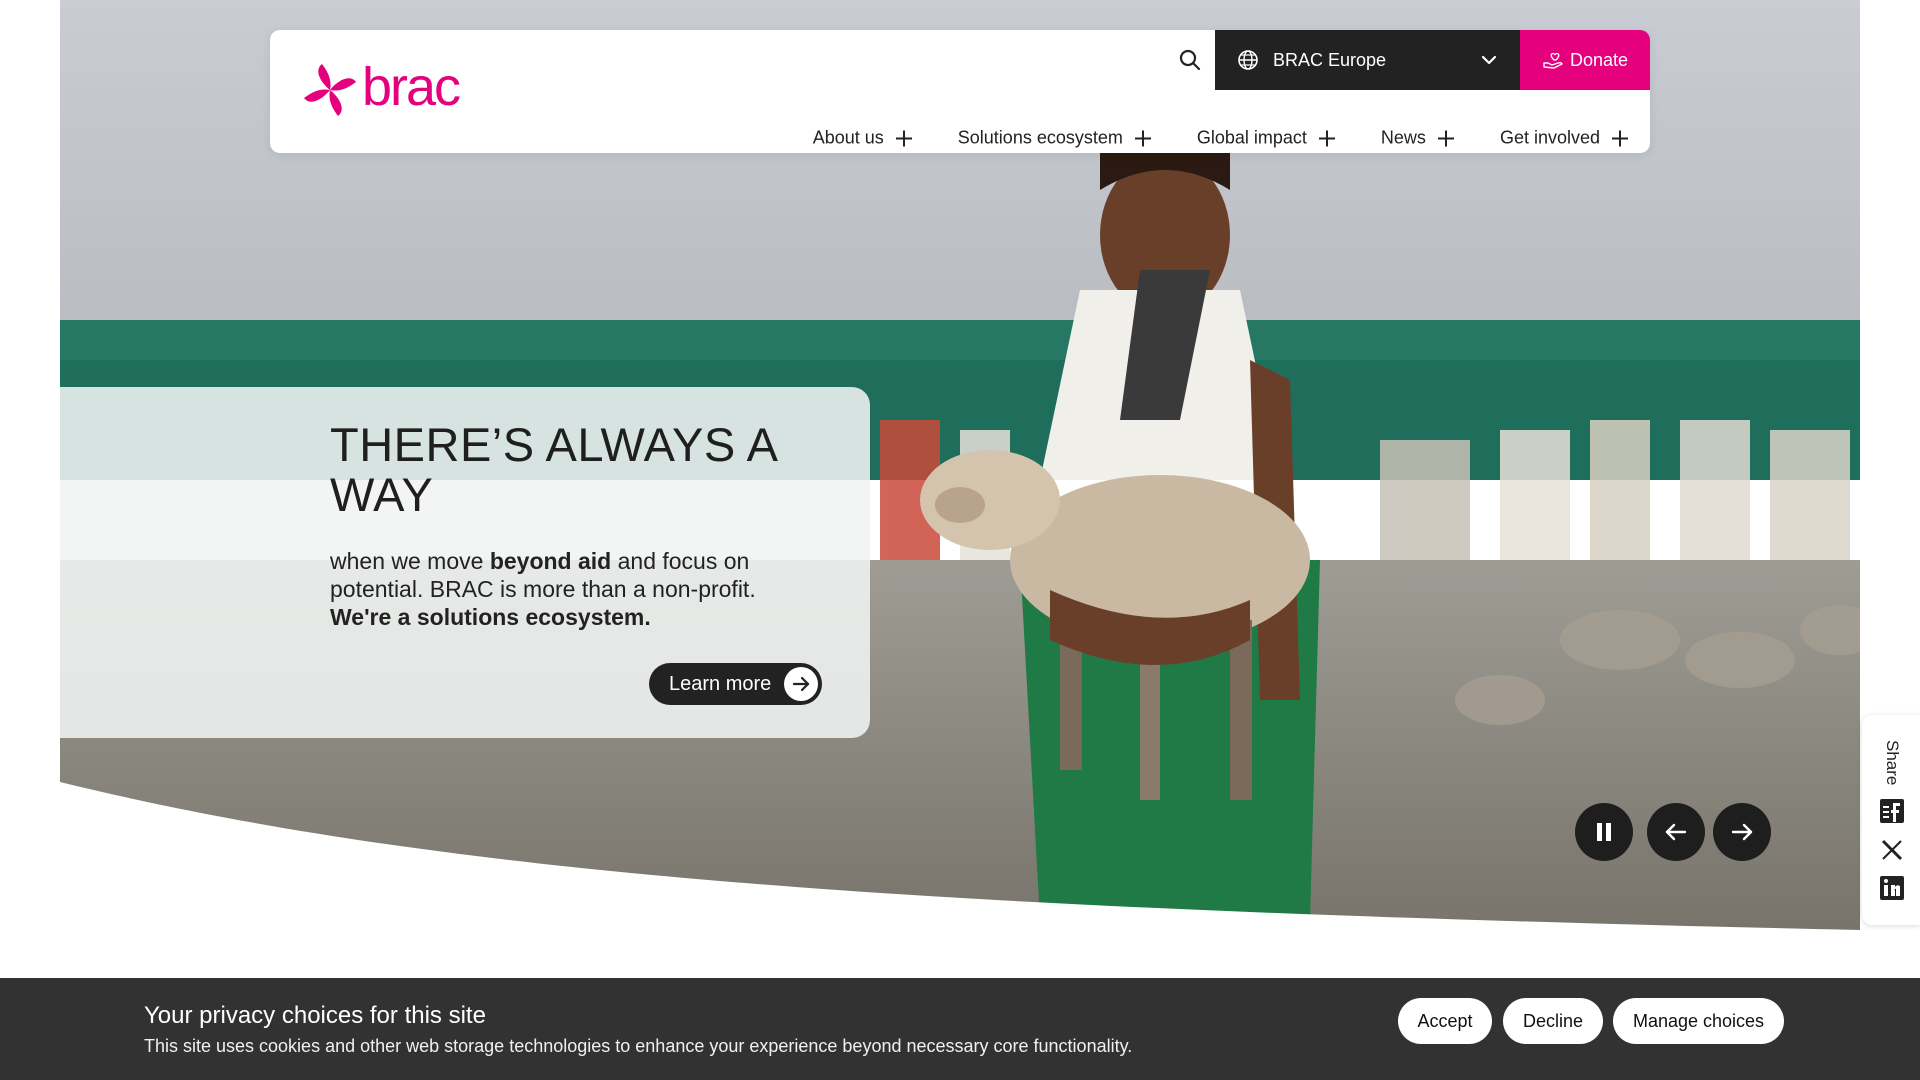  I want to click on nav-item-solutions-ecosystem: Solutions ecosystem, so click(1054, 138).